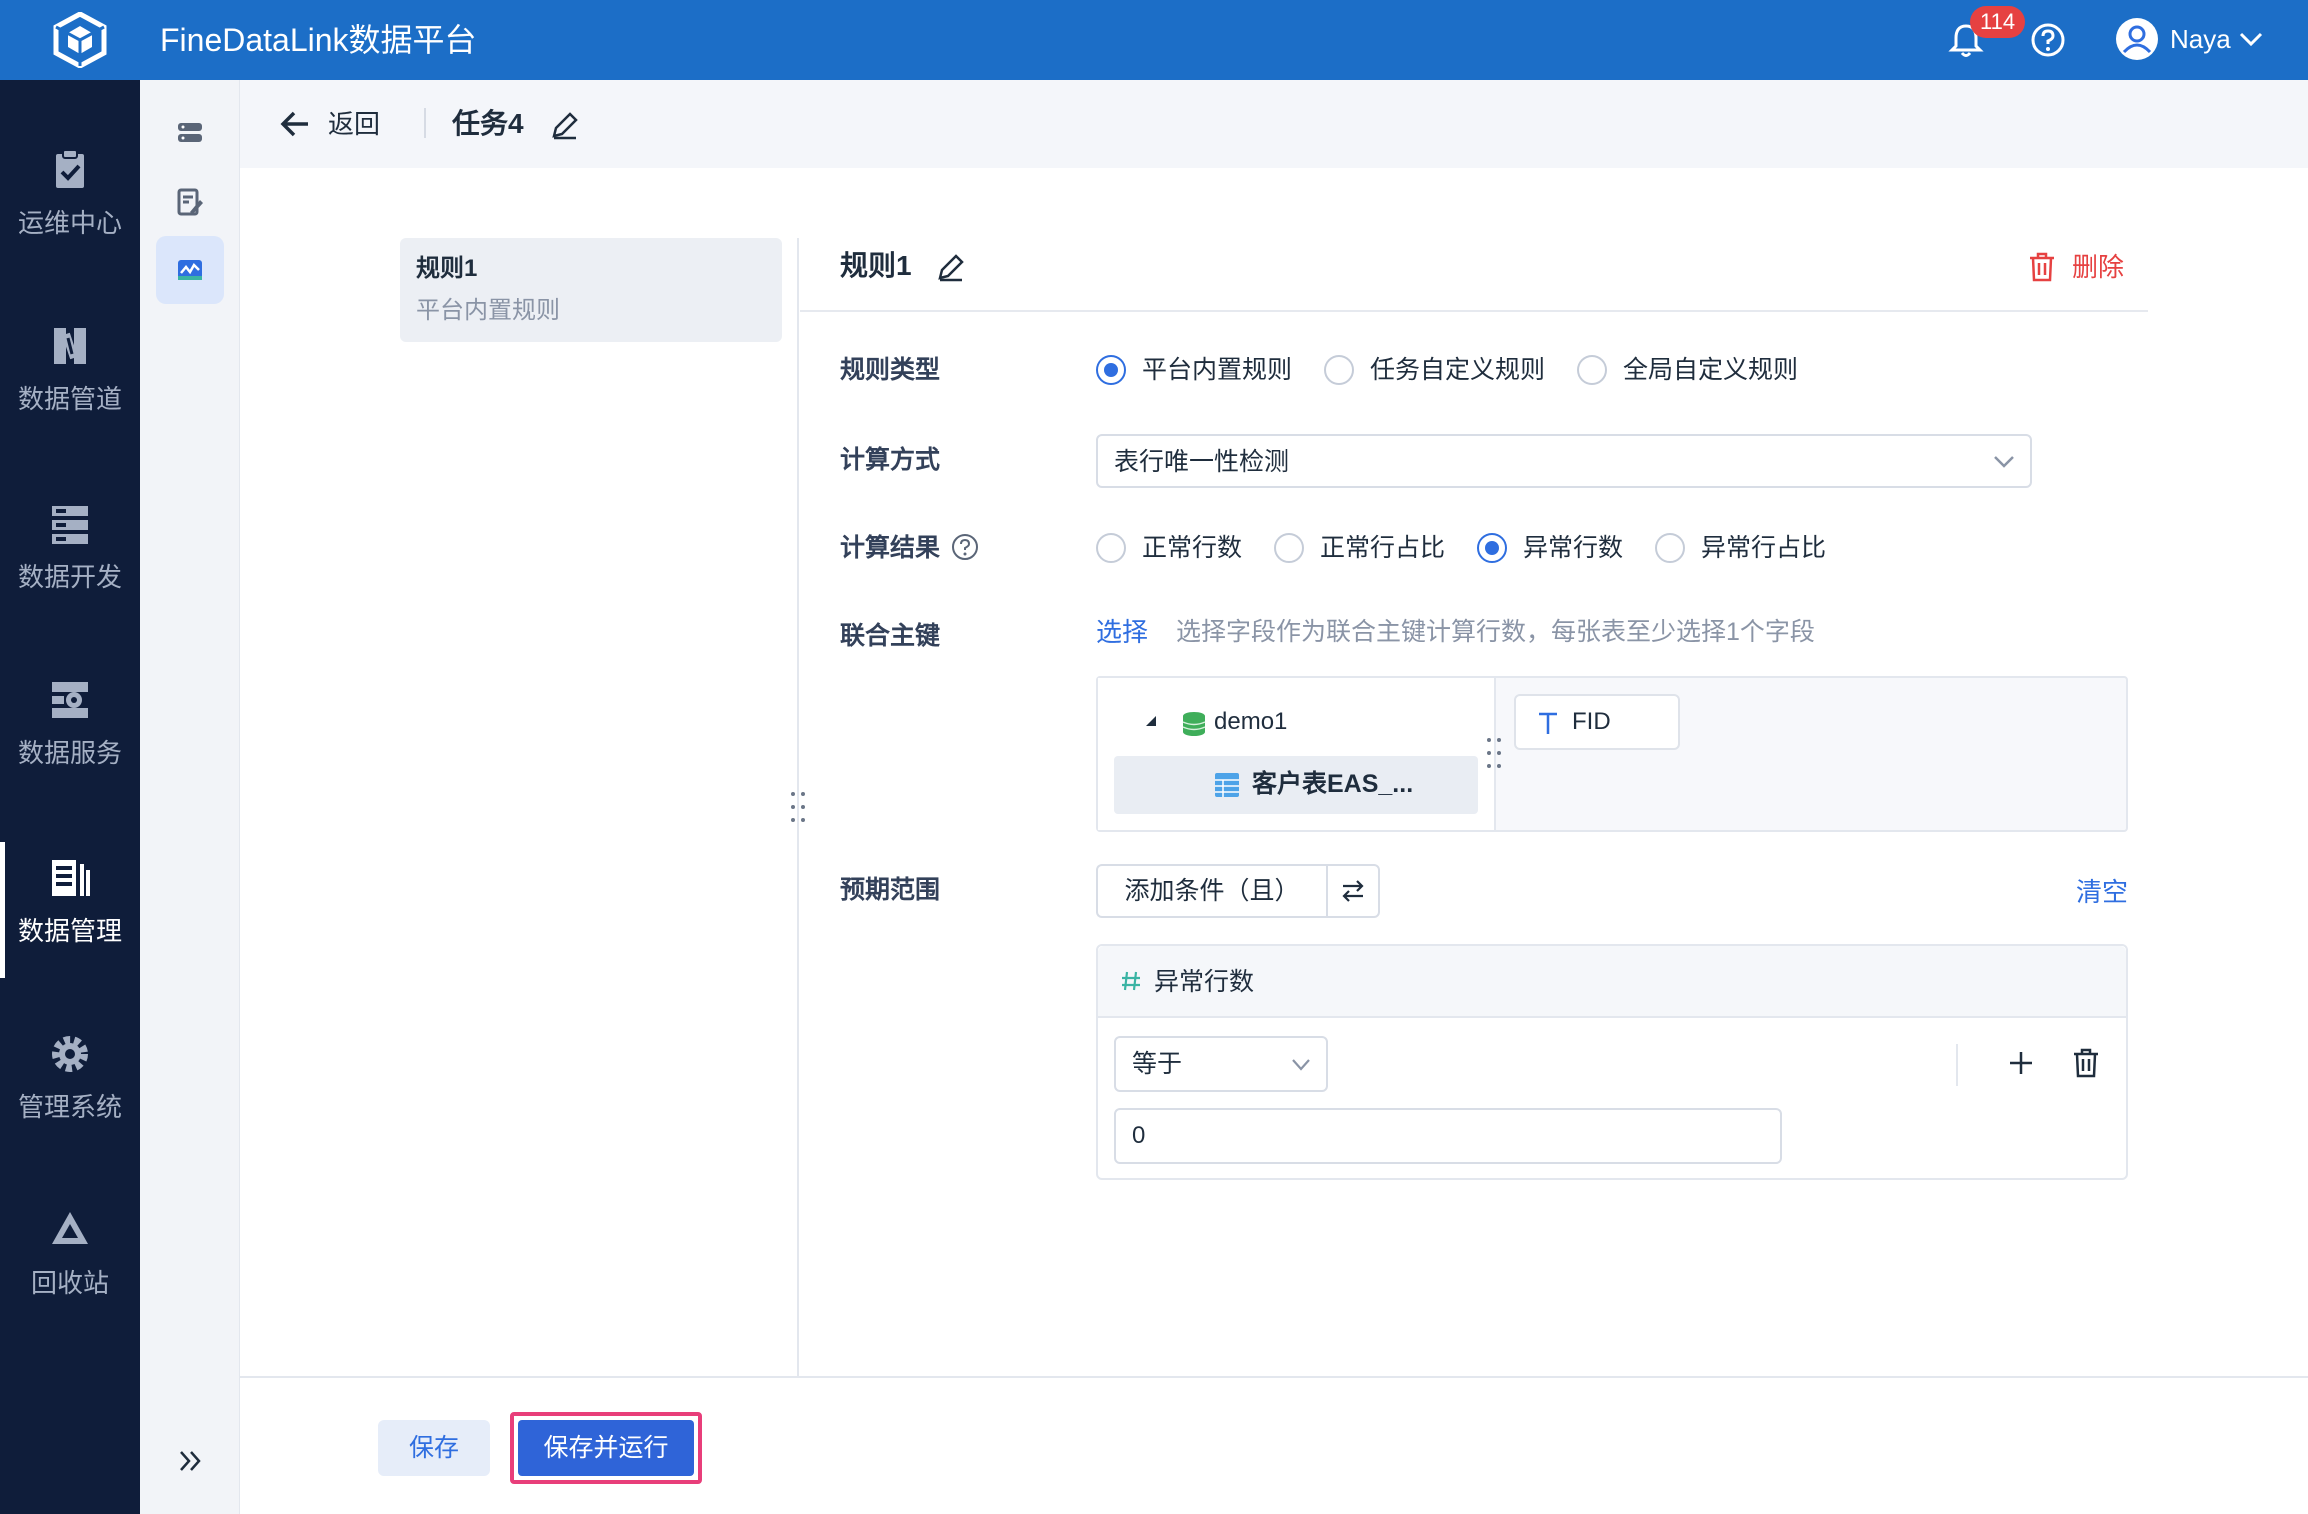 The height and width of the screenshot is (1514, 2308). I want to click on delete-rule-button: 删除, so click(2076, 267).